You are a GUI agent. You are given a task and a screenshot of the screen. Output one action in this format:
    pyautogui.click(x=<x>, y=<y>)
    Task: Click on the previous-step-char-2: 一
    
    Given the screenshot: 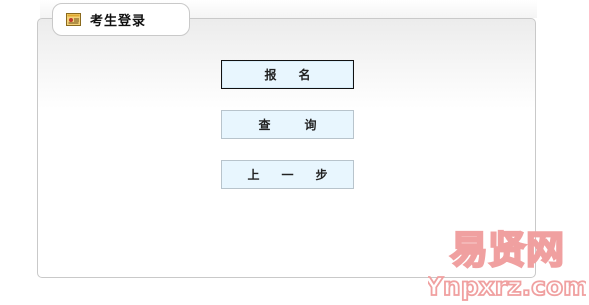 What is the action you would take?
    pyautogui.click(x=287, y=175)
    